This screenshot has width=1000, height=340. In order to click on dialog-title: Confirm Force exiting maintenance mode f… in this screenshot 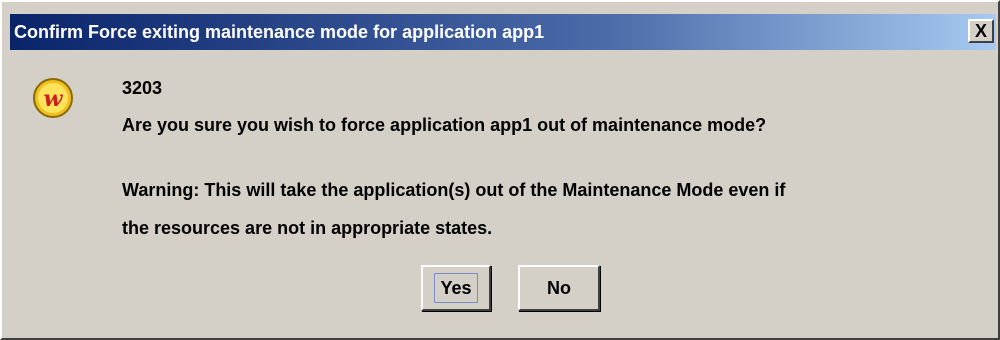, I will do `click(279, 31)`.